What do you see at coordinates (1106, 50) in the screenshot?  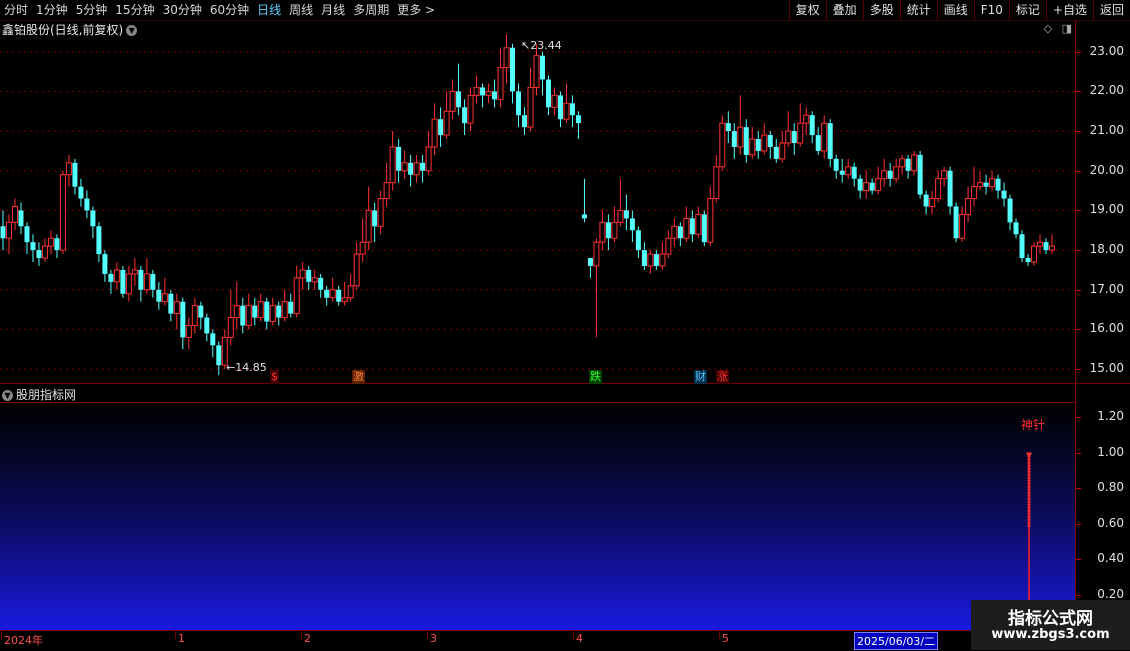 I see `price-axis-label: 23.00` at bounding box center [1106, 50].